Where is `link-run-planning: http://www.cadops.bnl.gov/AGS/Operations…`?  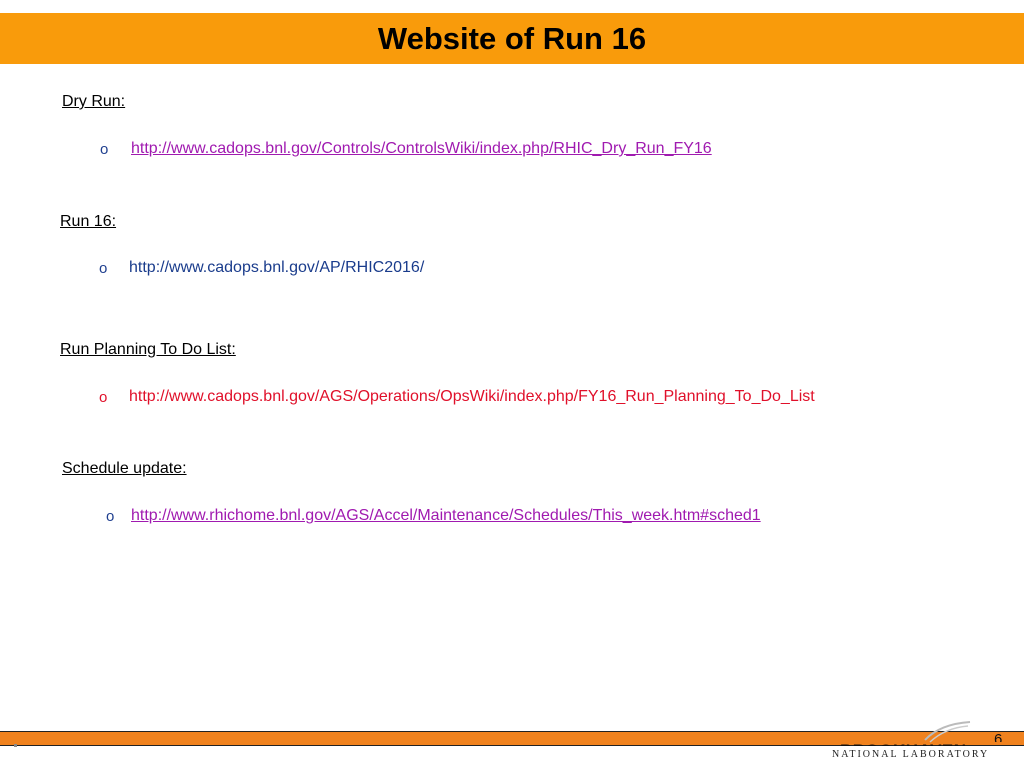
link-run-planning: http://www.cadops.bnl.gov/AGS/Operations… is located at coordinates (472, 397).